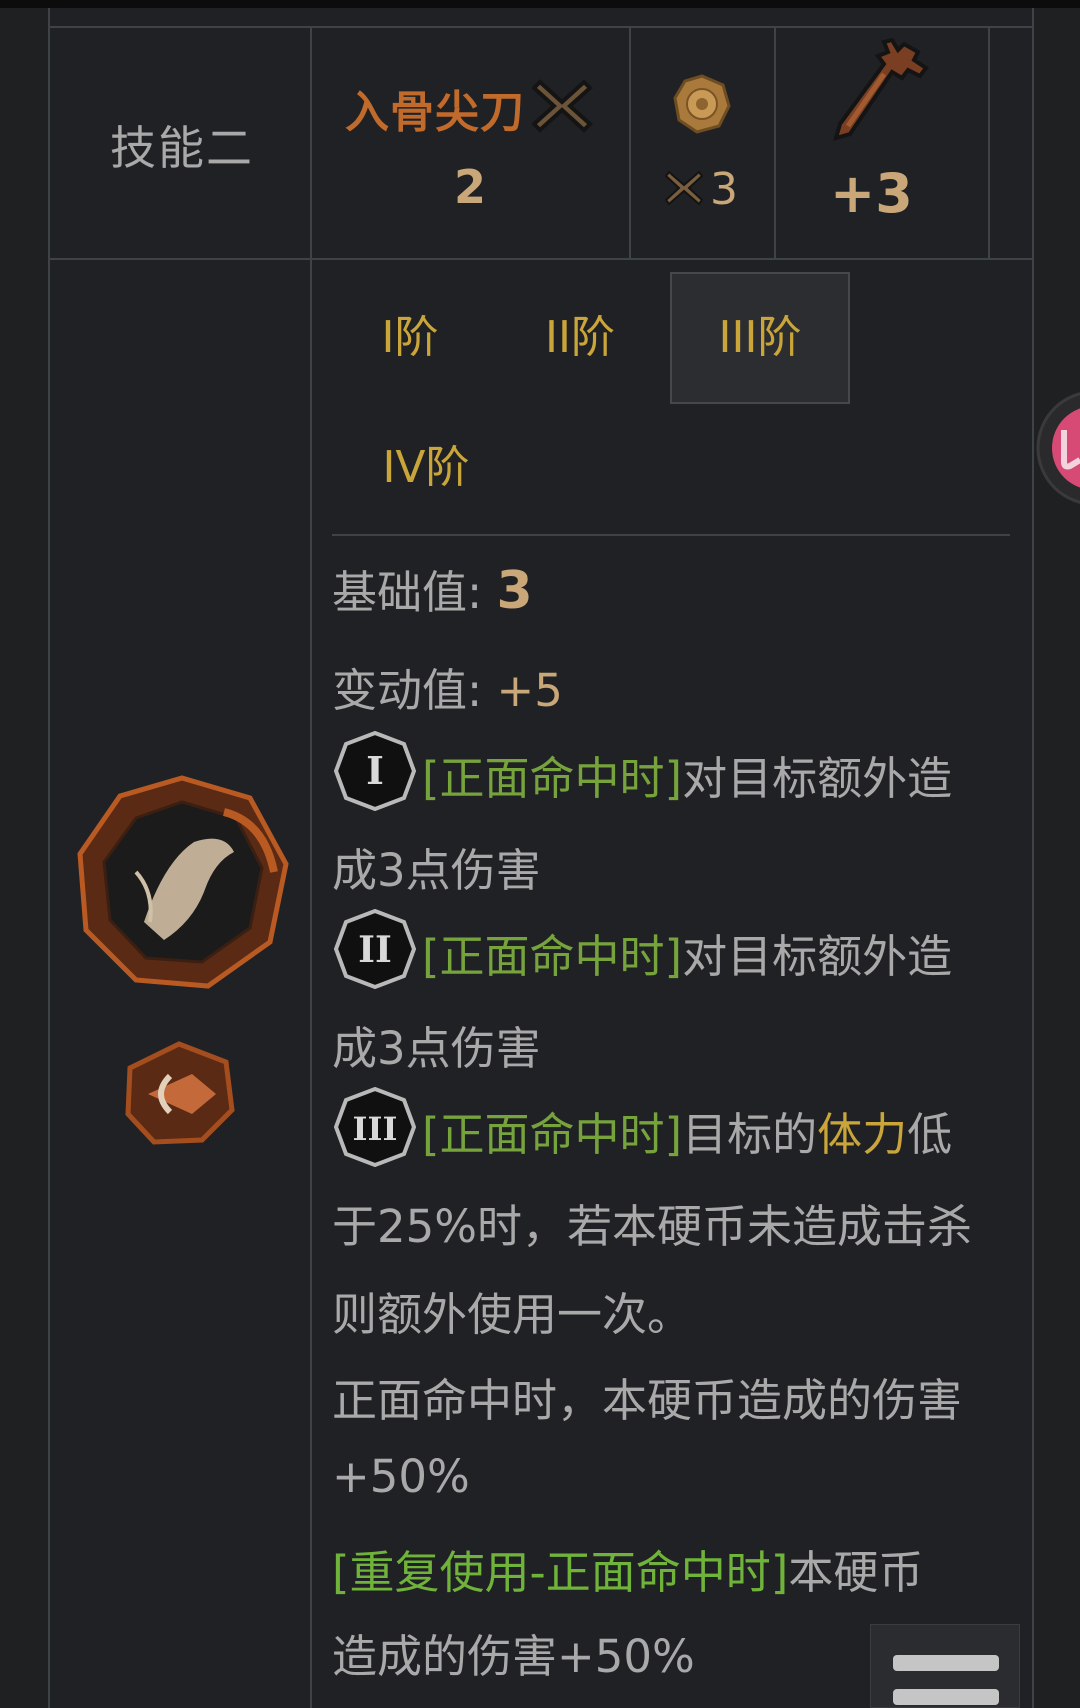 This screenshot has width=1080, height=1708. Describe the element at coordinates (540, 4) in the screenshot. I see `top-status-bar` at that location.